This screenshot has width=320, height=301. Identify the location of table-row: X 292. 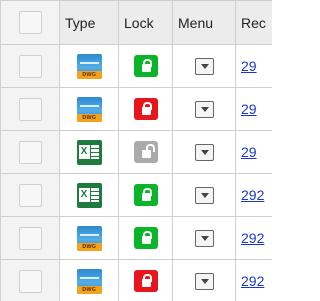
(136, 195).